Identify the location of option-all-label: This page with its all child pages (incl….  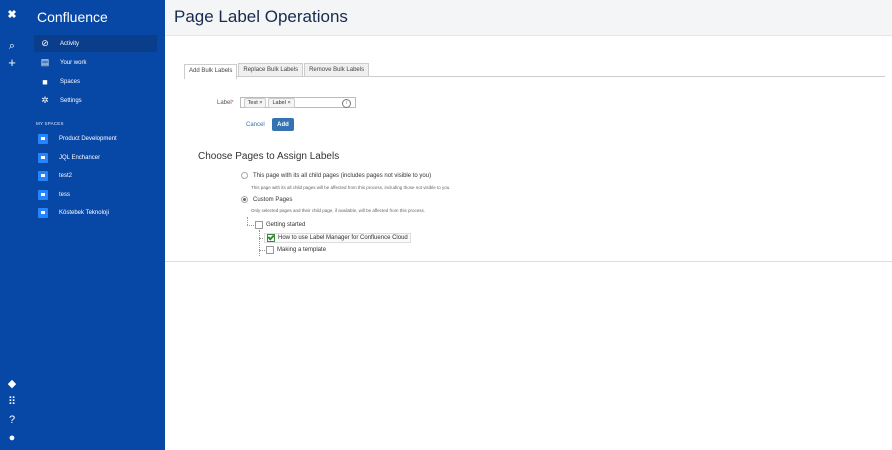
(342, 175).